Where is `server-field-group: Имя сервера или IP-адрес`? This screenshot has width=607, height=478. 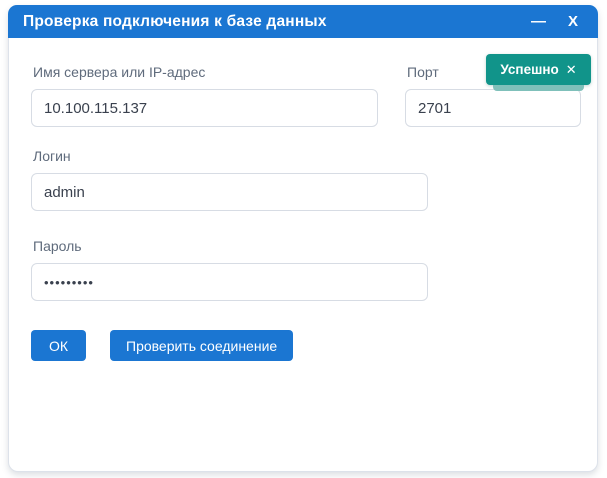 server-field-group: Имя сервера или IP-адрес is located at coordinates (204, 95).